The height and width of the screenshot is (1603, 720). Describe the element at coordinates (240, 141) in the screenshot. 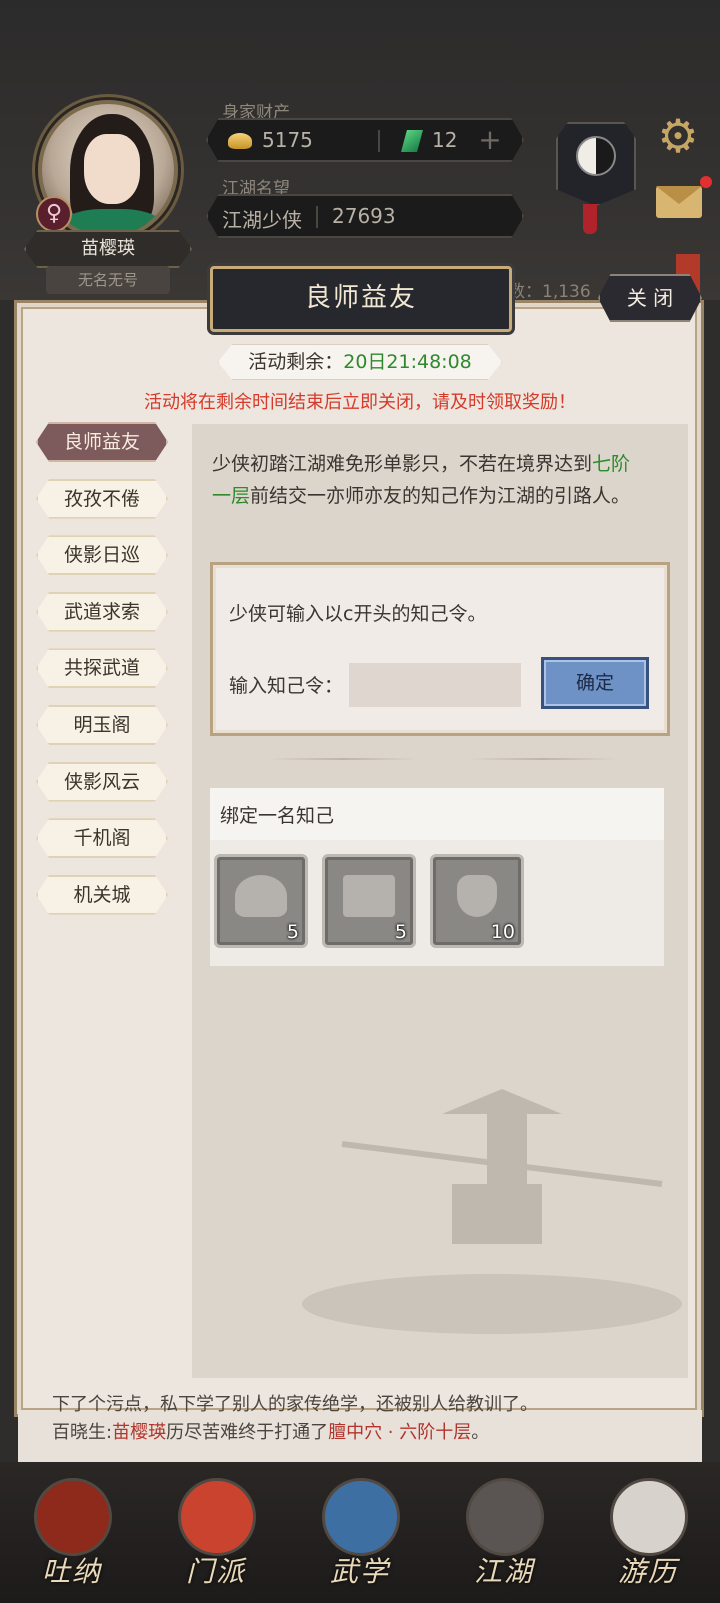

I see `gold-ingot-icon` at that location.